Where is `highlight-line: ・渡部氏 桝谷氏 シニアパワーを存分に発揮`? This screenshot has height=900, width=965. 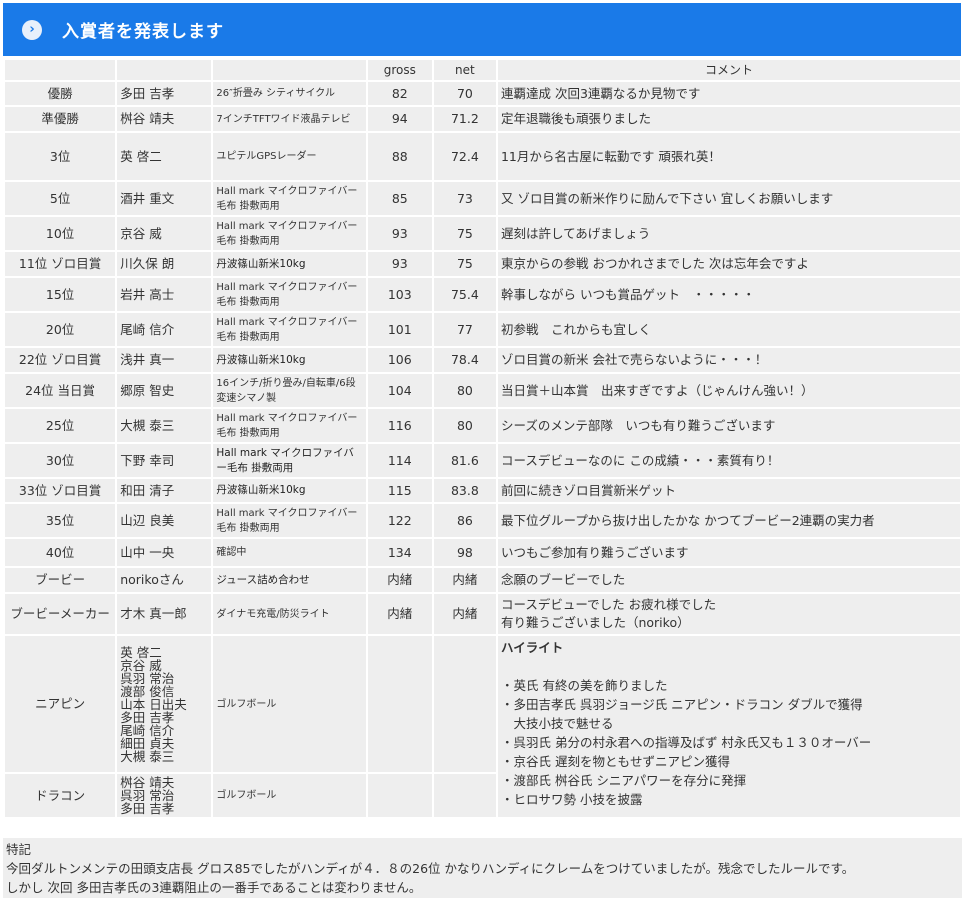 highlight-line: ・渡部氏 桝谷氏 シニアパワーを存分に発揮 is located at coordinates (623, 780).